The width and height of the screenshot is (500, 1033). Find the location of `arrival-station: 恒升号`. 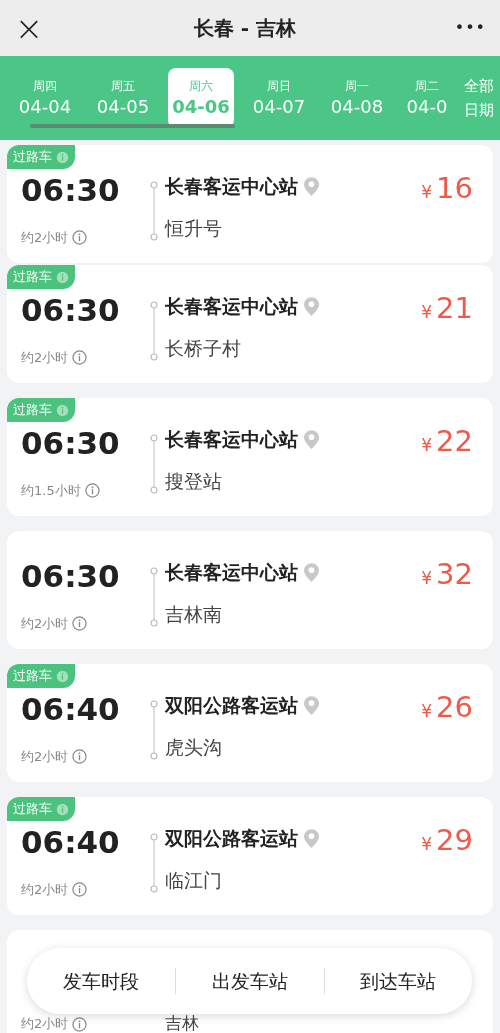

arrival-station: 恒升号 is located at coordinates (194, 228).